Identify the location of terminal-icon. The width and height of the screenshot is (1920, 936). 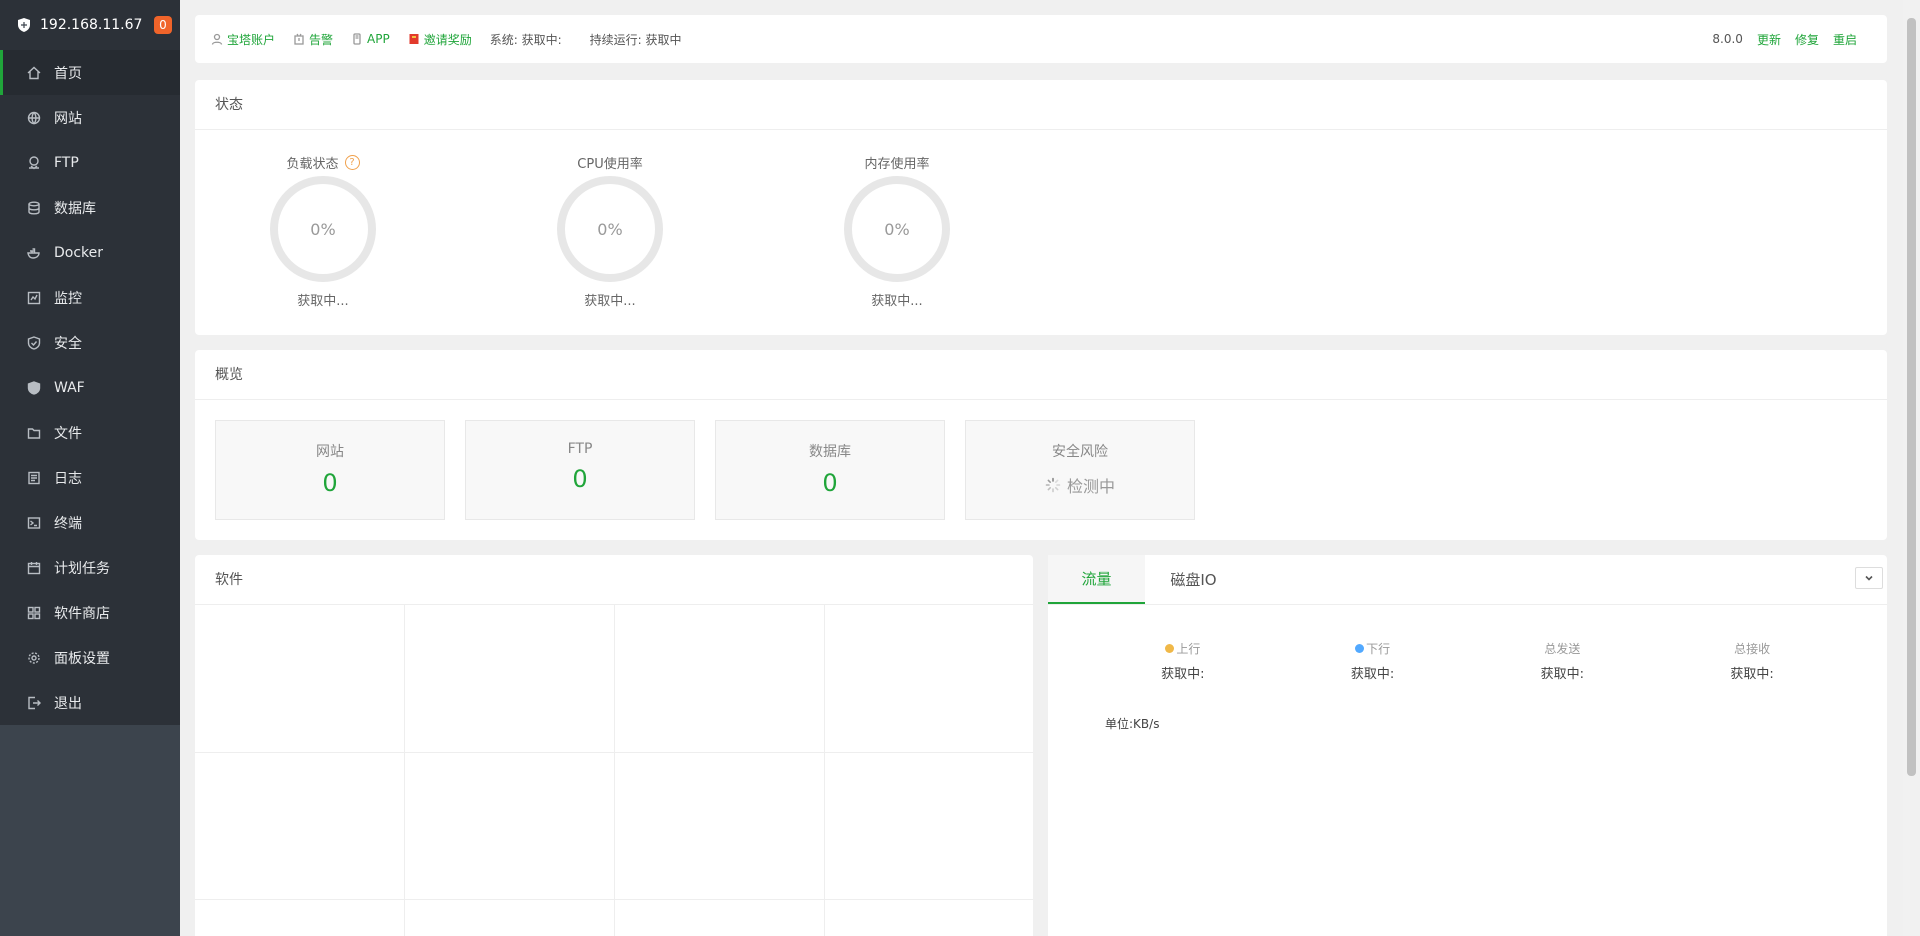
(34, 523).